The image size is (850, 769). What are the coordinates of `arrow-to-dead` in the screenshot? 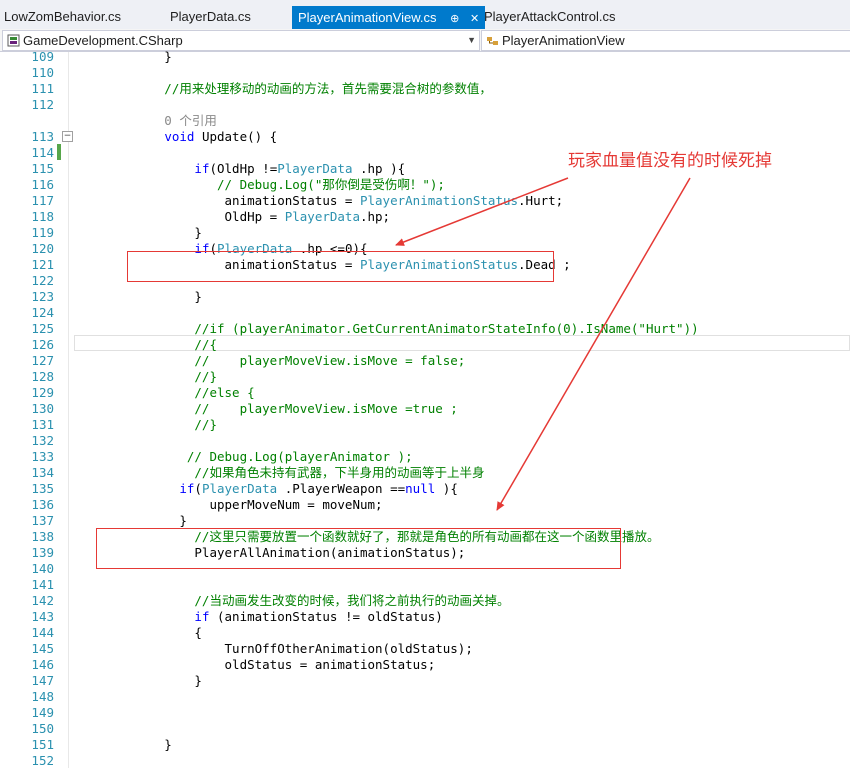 It's located at (482, 211).